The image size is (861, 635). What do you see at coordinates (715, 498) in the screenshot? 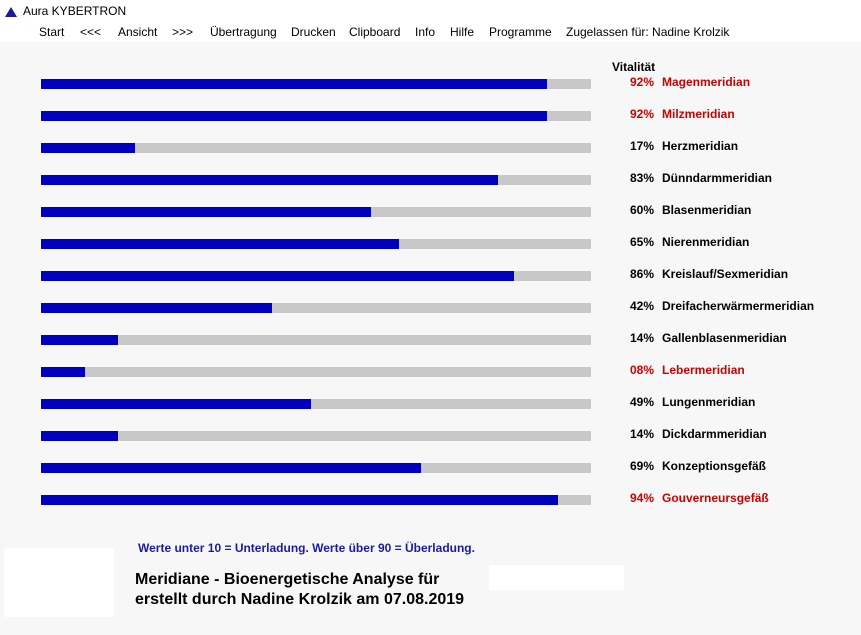
I see `category-label: Gouverneursgefäß` at bounding box center [715, 498].